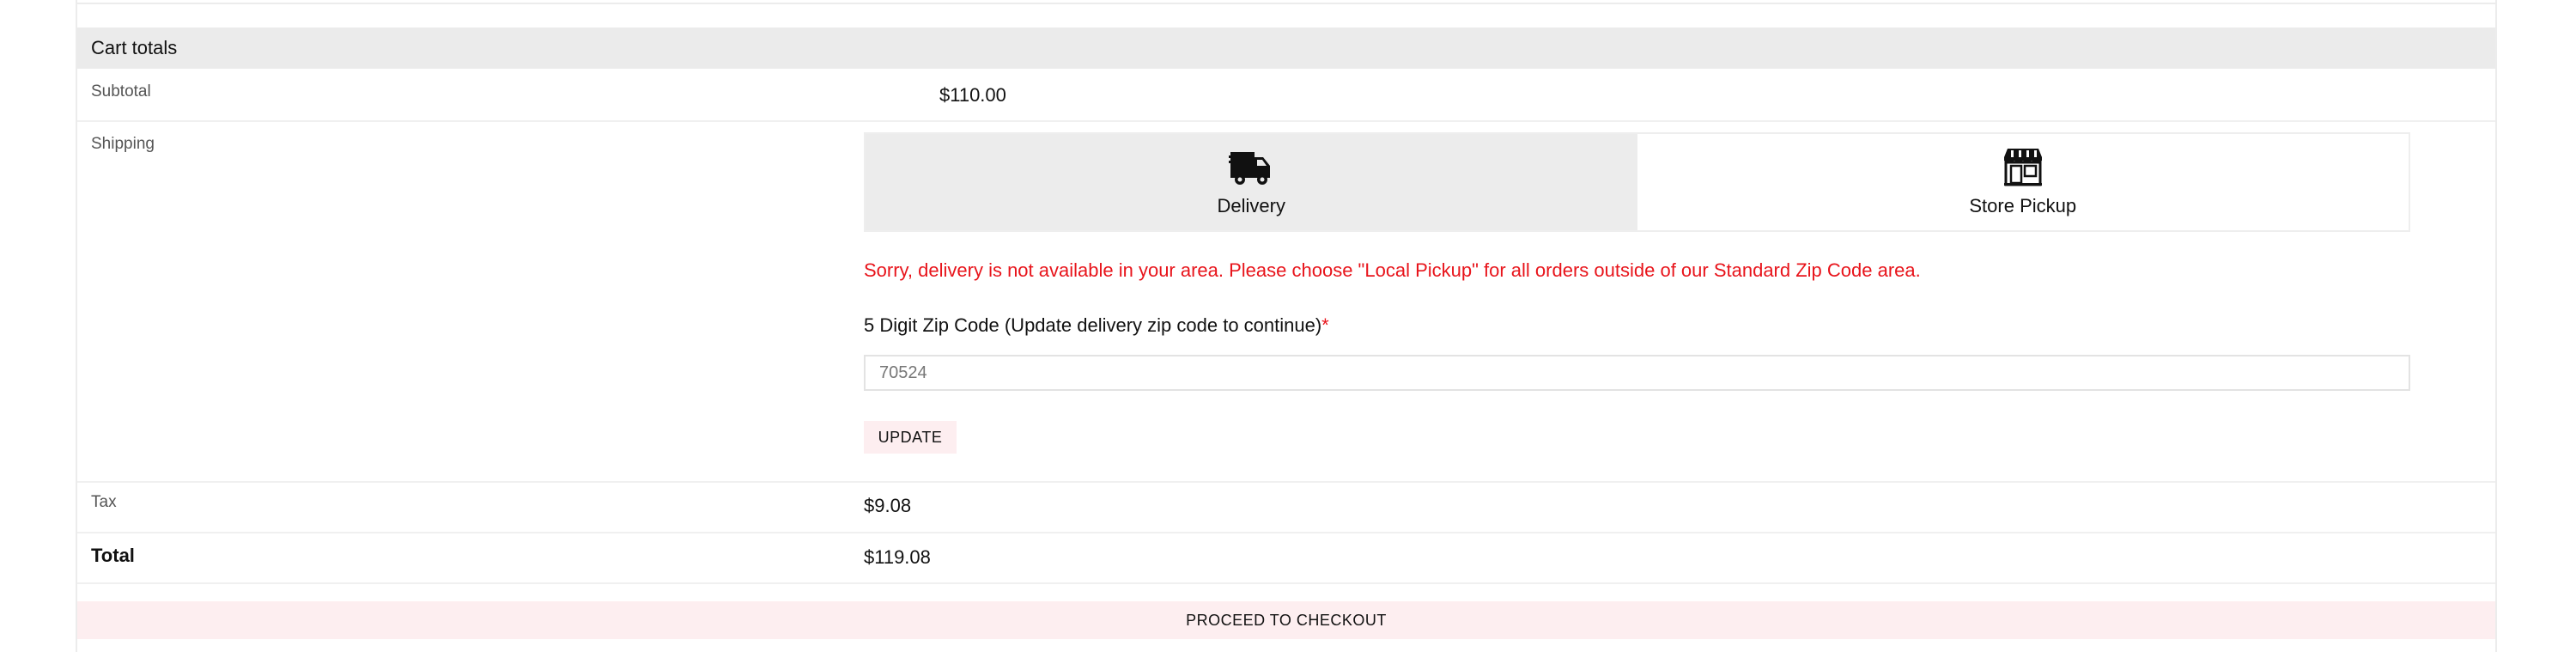  I want to click on tax-value: $9.08, so click(888, 505).